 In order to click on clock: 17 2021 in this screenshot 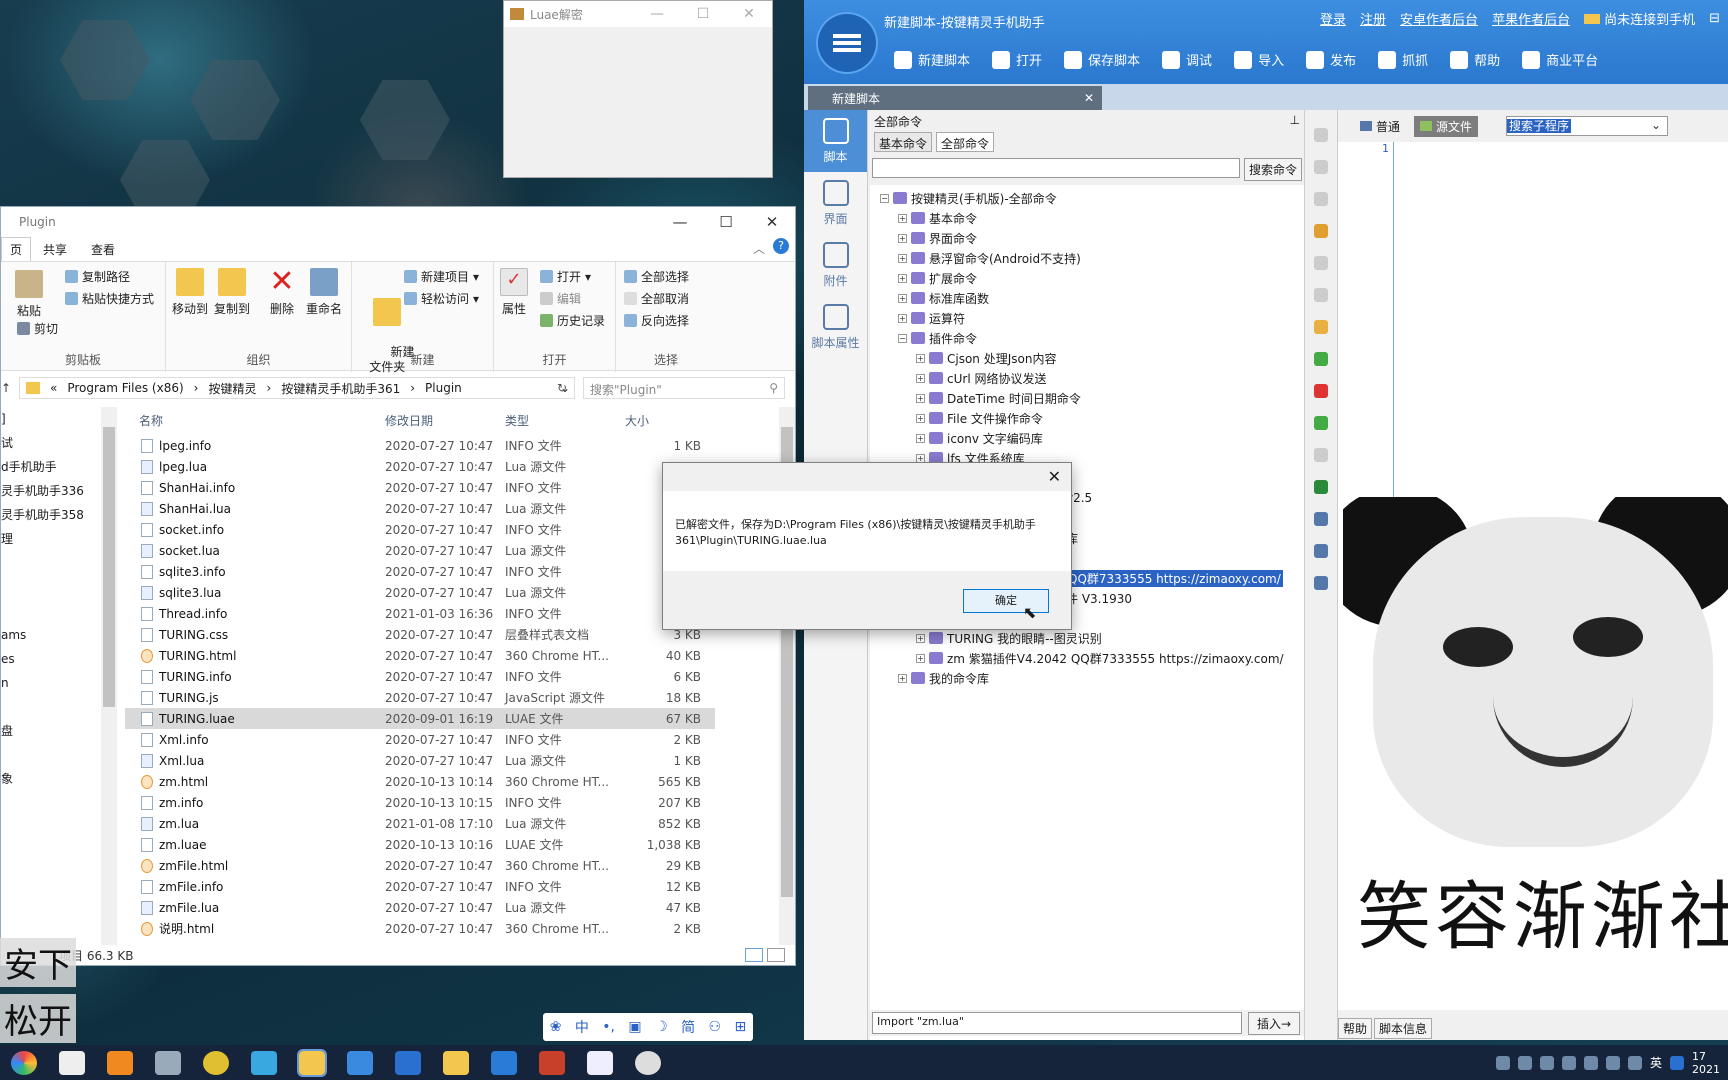, I will do `click(1706, 1063)`.